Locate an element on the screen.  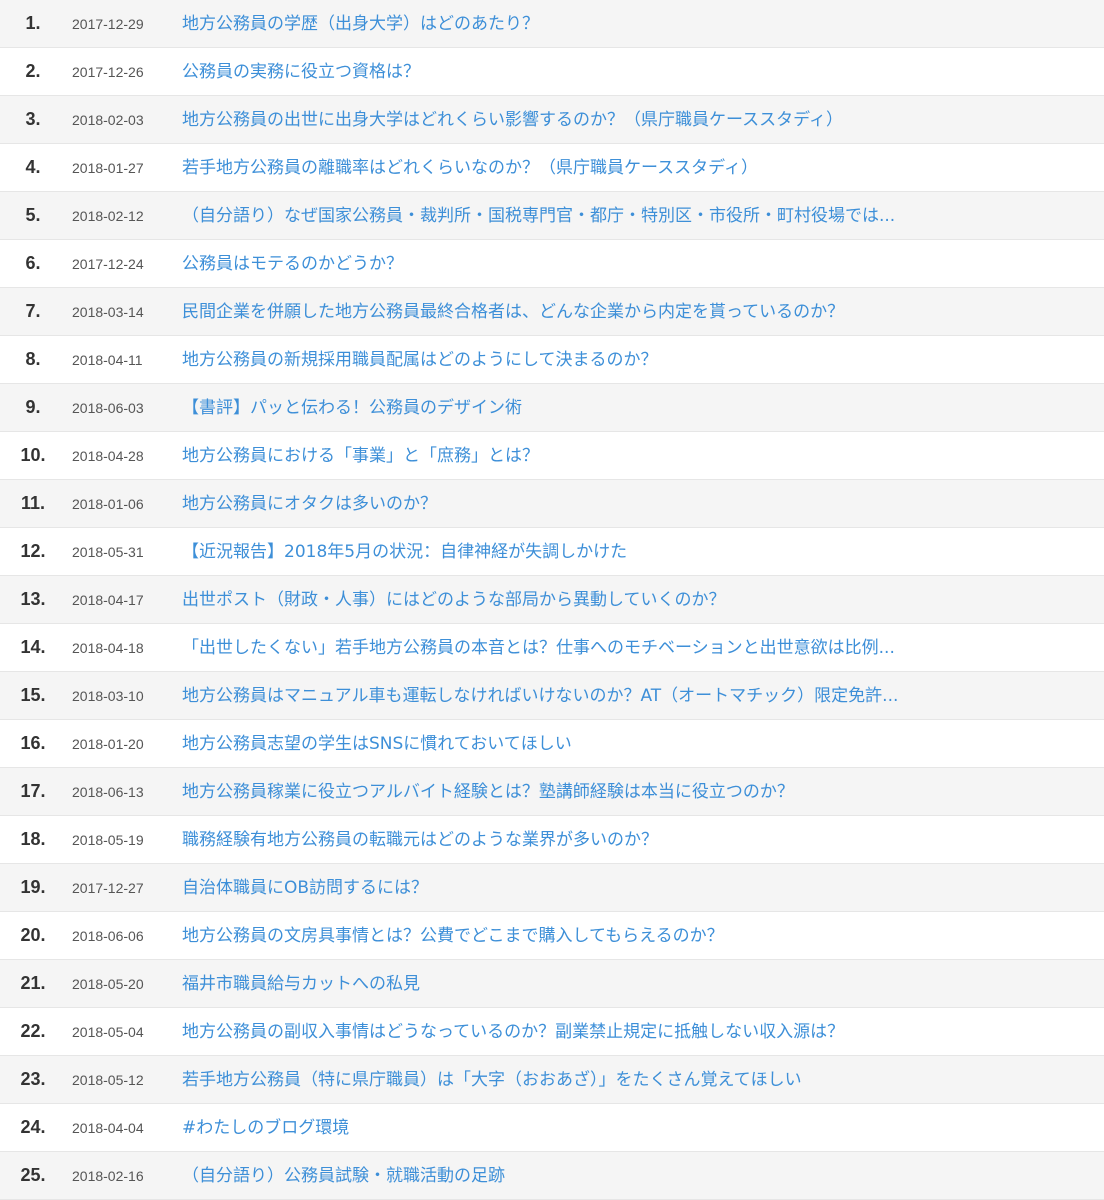
rank-number: 10. is located at coordinates (33, 455).